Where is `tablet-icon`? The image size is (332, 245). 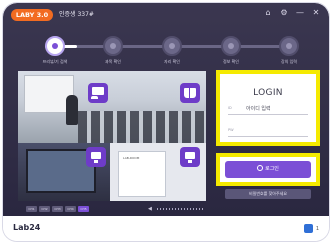
tablet-icon is located at coordinates (190, 157).